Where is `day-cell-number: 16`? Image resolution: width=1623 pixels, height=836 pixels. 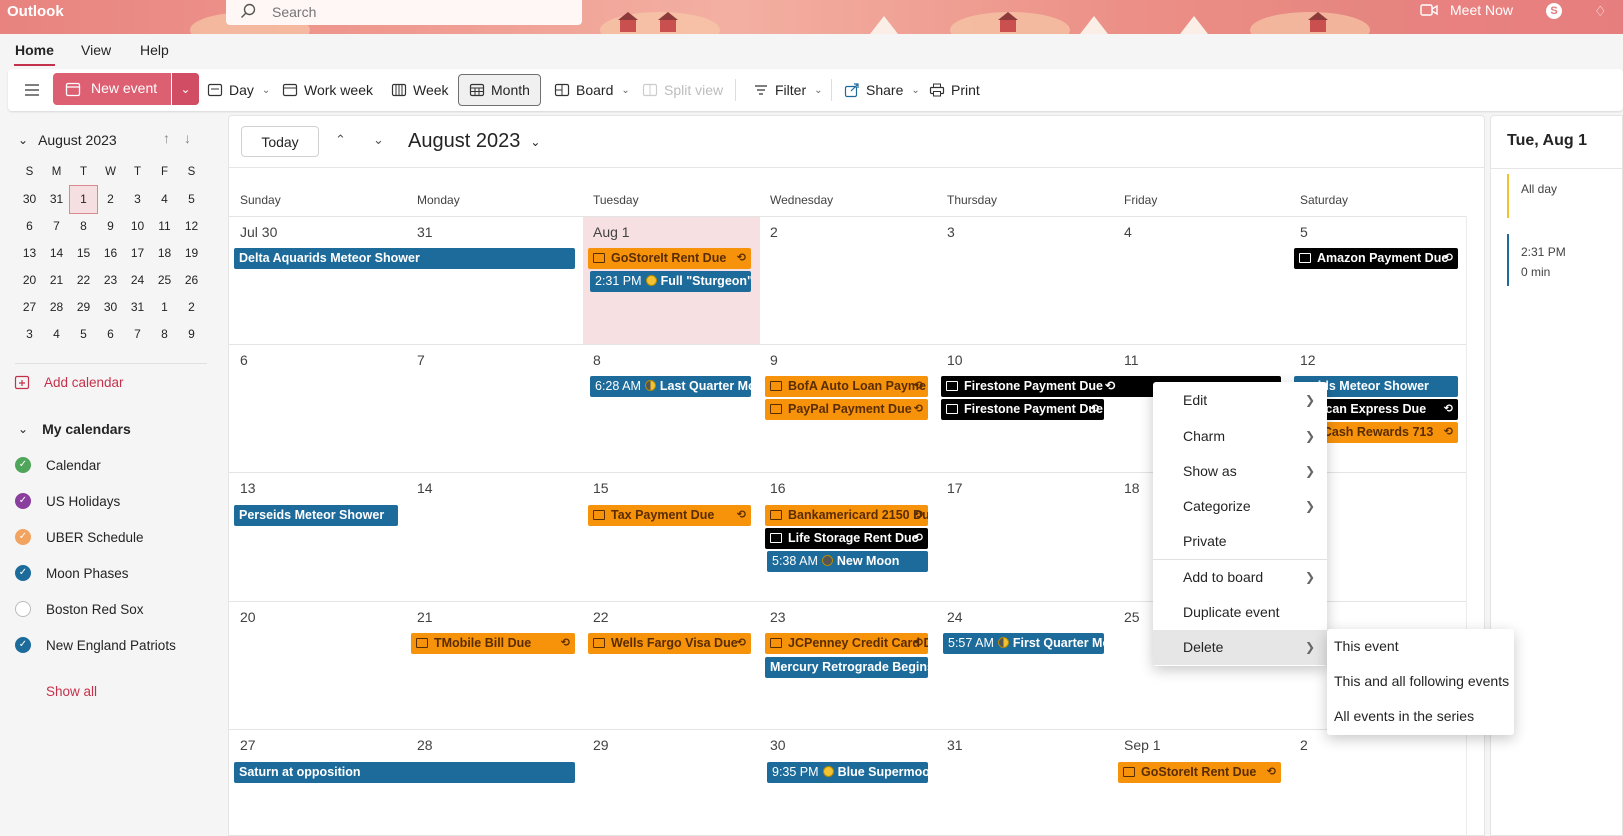
day-cell-number: 16 is located at coordinates (778, 488).